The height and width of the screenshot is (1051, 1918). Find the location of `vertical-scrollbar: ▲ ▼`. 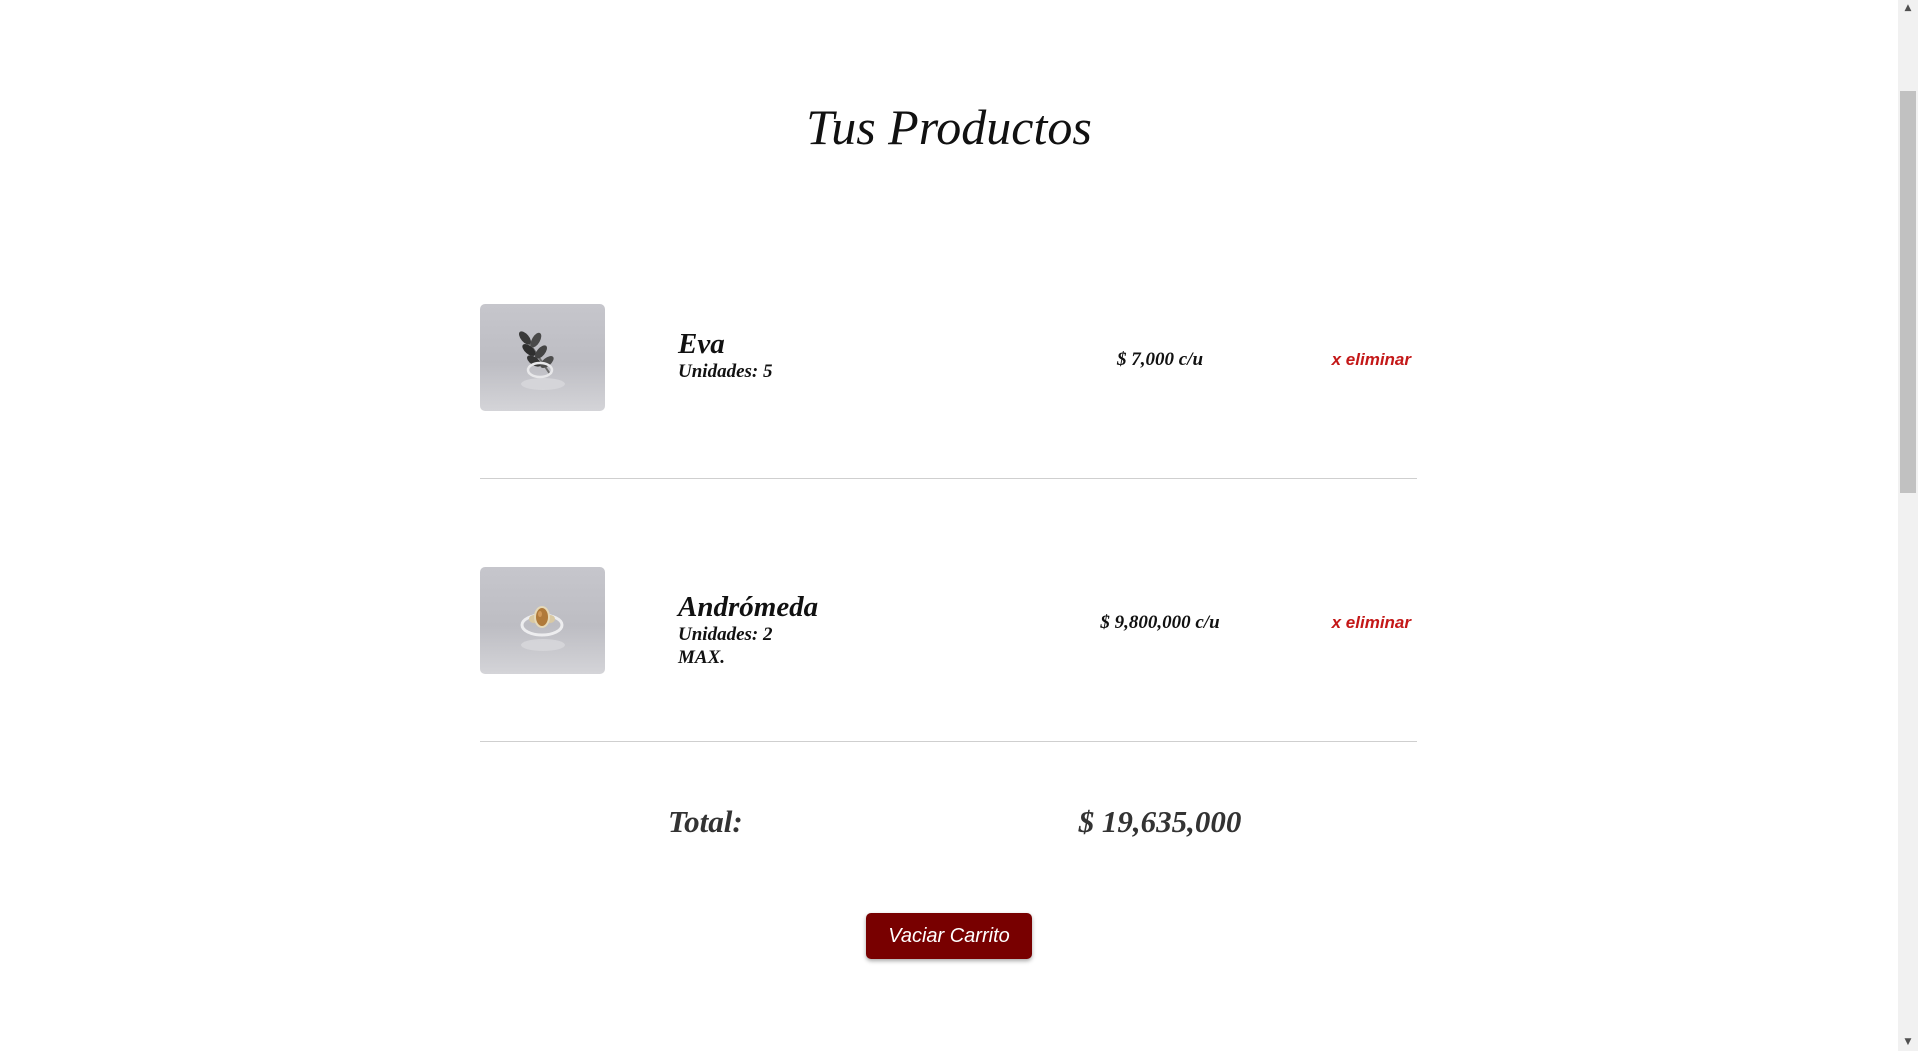

vertical-scrollbar: ▲ ▼ is located at coordinates (1908, 525).